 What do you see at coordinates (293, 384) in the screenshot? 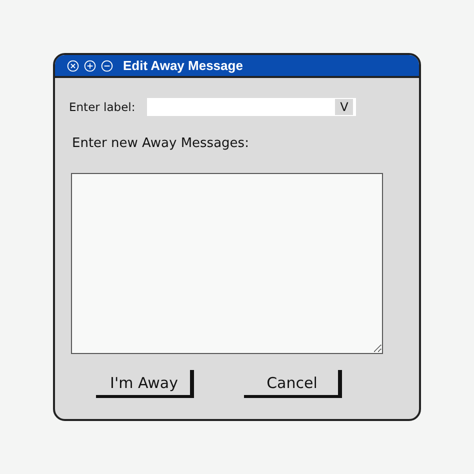
I see `dialog-button: Cancel` at bounding box center [293, 384].